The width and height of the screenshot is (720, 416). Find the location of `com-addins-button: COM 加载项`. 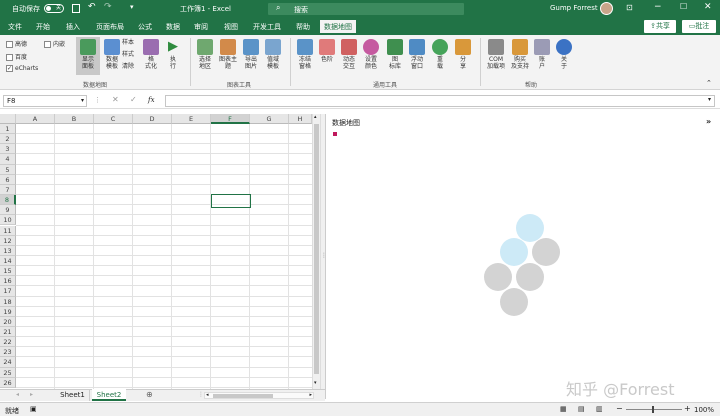

com-addins-button: COM 加载项 is located at coordinates (496, 54).